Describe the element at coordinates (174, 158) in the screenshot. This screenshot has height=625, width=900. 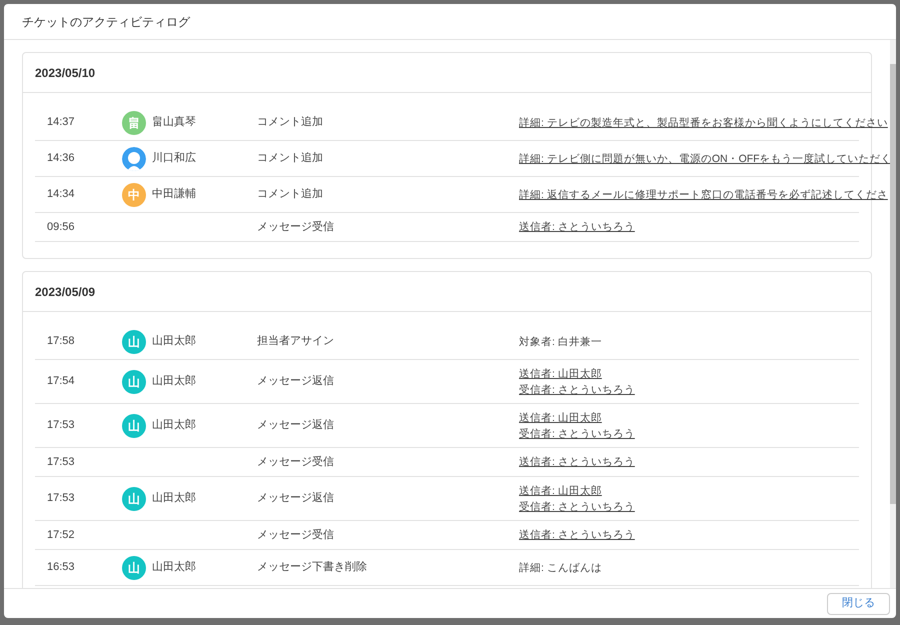
I see `user-name: 川口和広` at that location.